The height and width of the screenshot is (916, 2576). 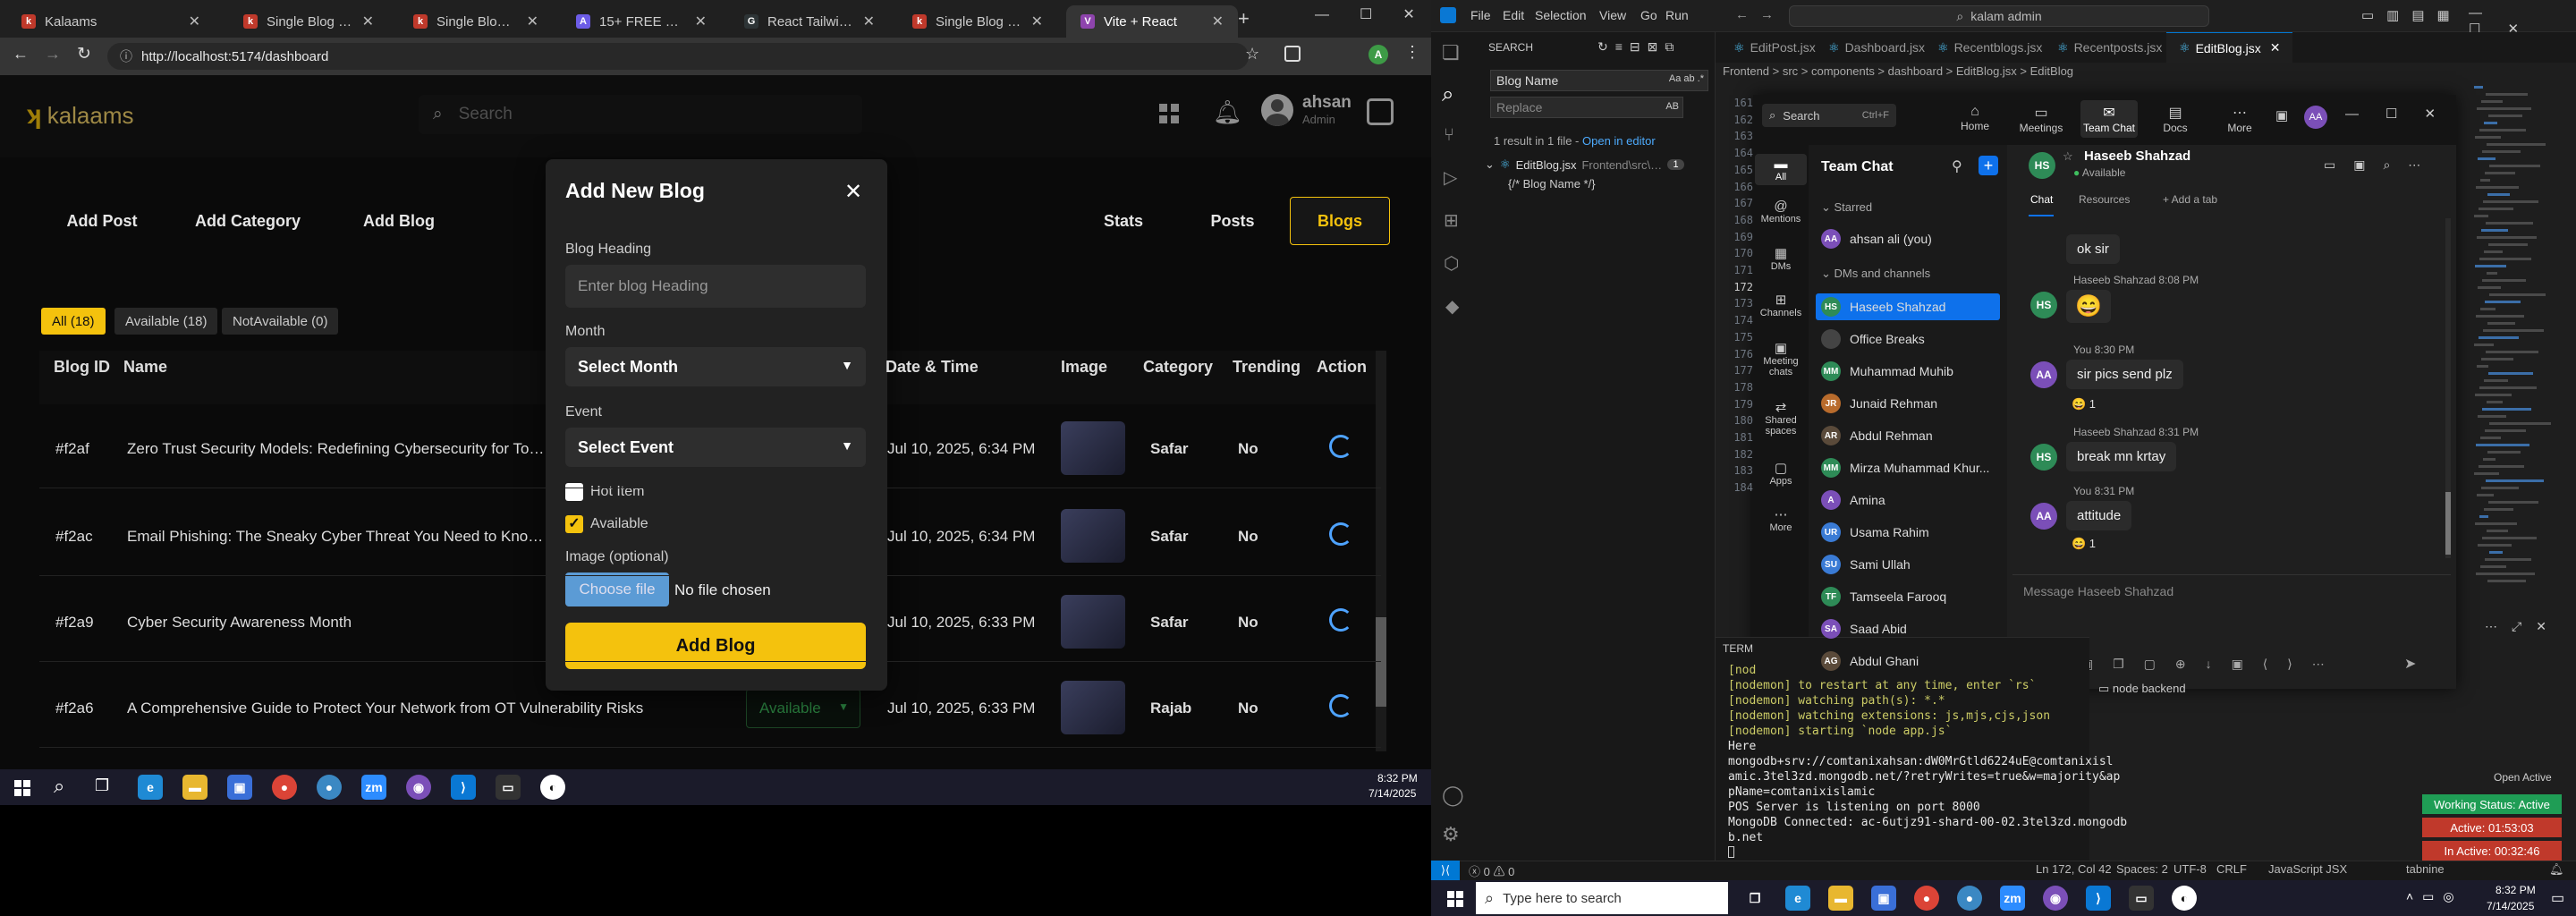 I want to click on nav-forward-icon: →, so click(x=1767, y=14).